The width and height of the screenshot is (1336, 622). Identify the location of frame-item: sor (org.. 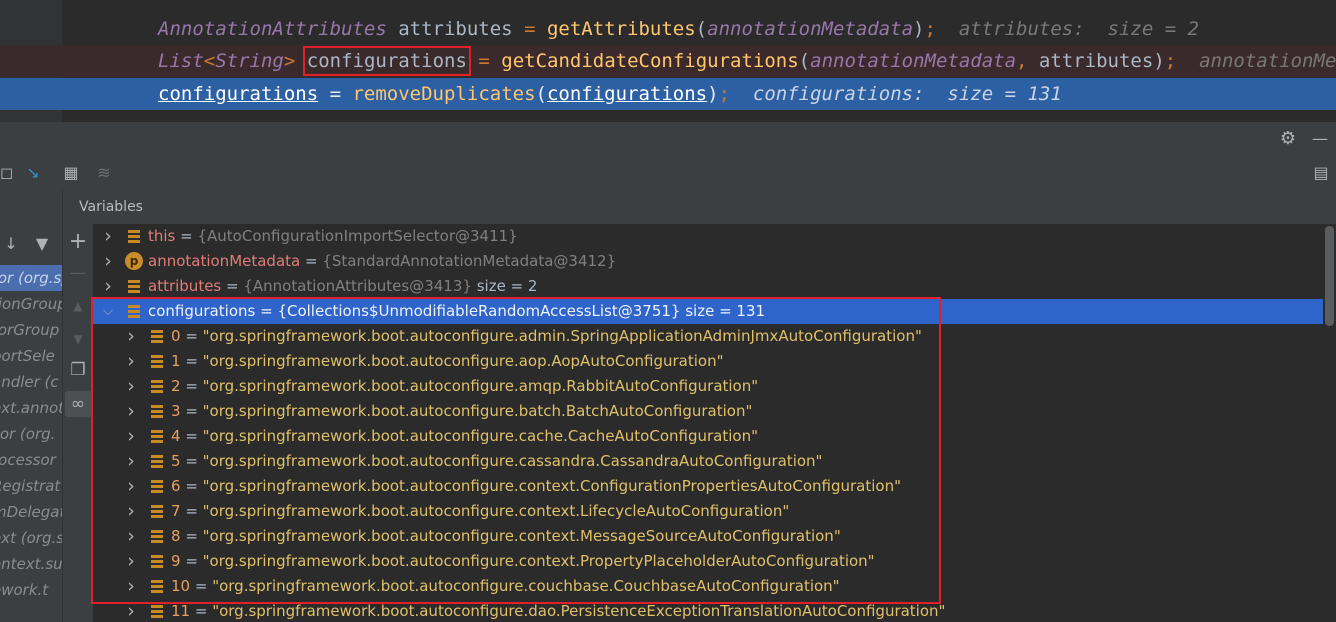
(31, 434).